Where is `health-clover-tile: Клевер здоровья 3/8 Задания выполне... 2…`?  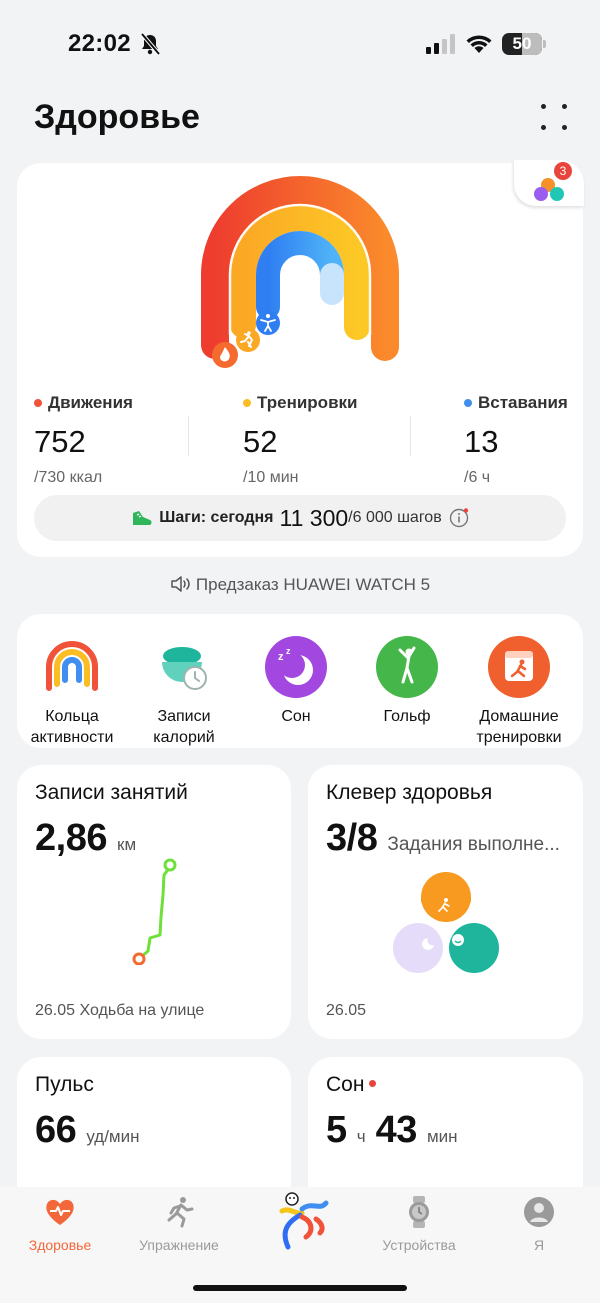 health-clover-tile: Клевер здоровья 3/8 Задания выполне... 2… is located at coordinates (445, 902).